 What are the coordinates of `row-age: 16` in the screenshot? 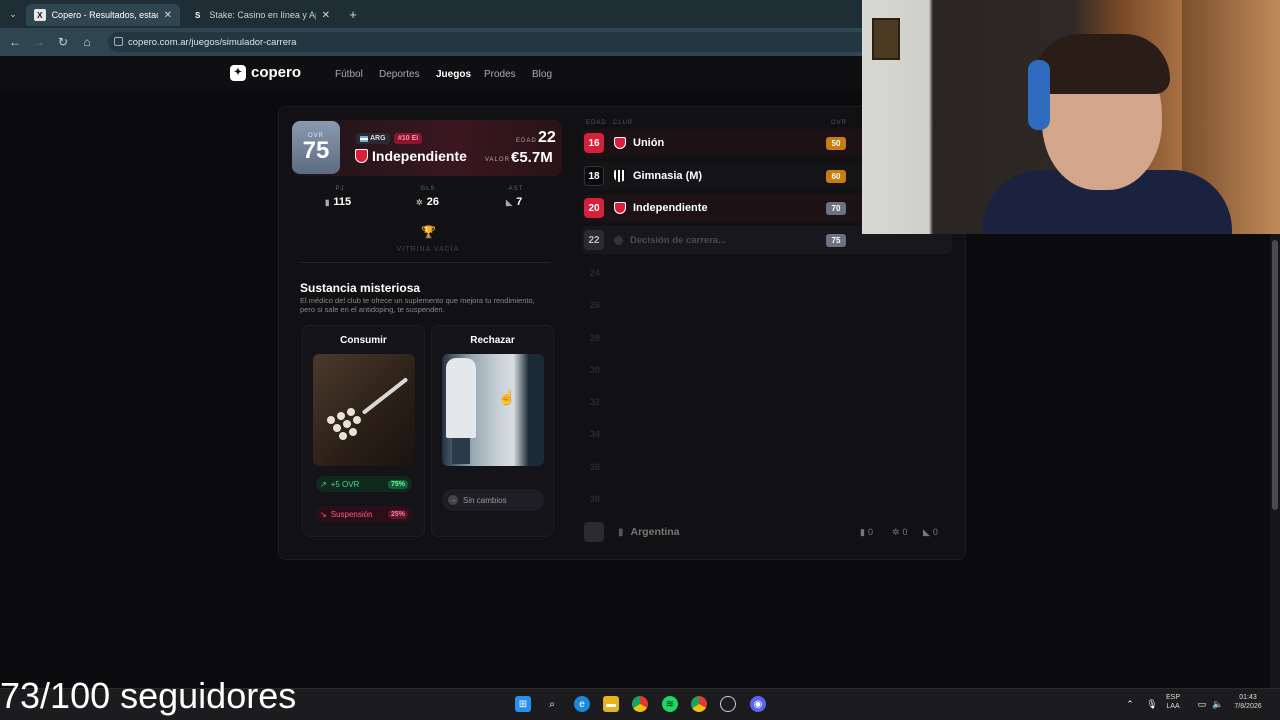 It's located at (594, 143).